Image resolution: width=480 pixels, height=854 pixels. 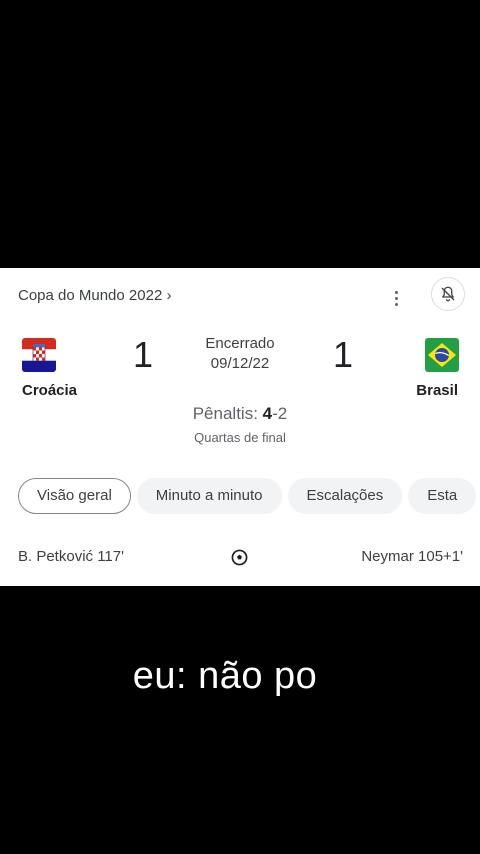 I want to click on match-header: Copa do Mundo 2022 ›, so click(x=249, y=294).